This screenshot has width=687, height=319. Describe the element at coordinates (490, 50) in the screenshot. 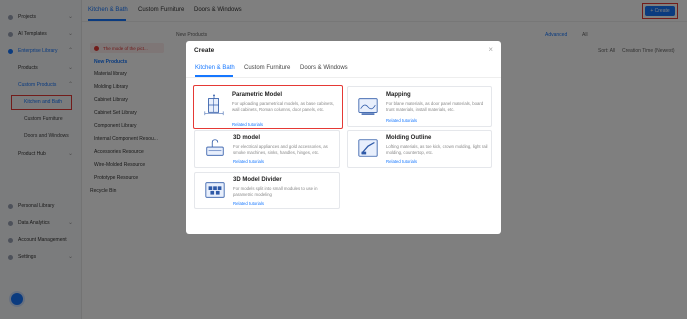

I see `close-icon: ×` at that location.